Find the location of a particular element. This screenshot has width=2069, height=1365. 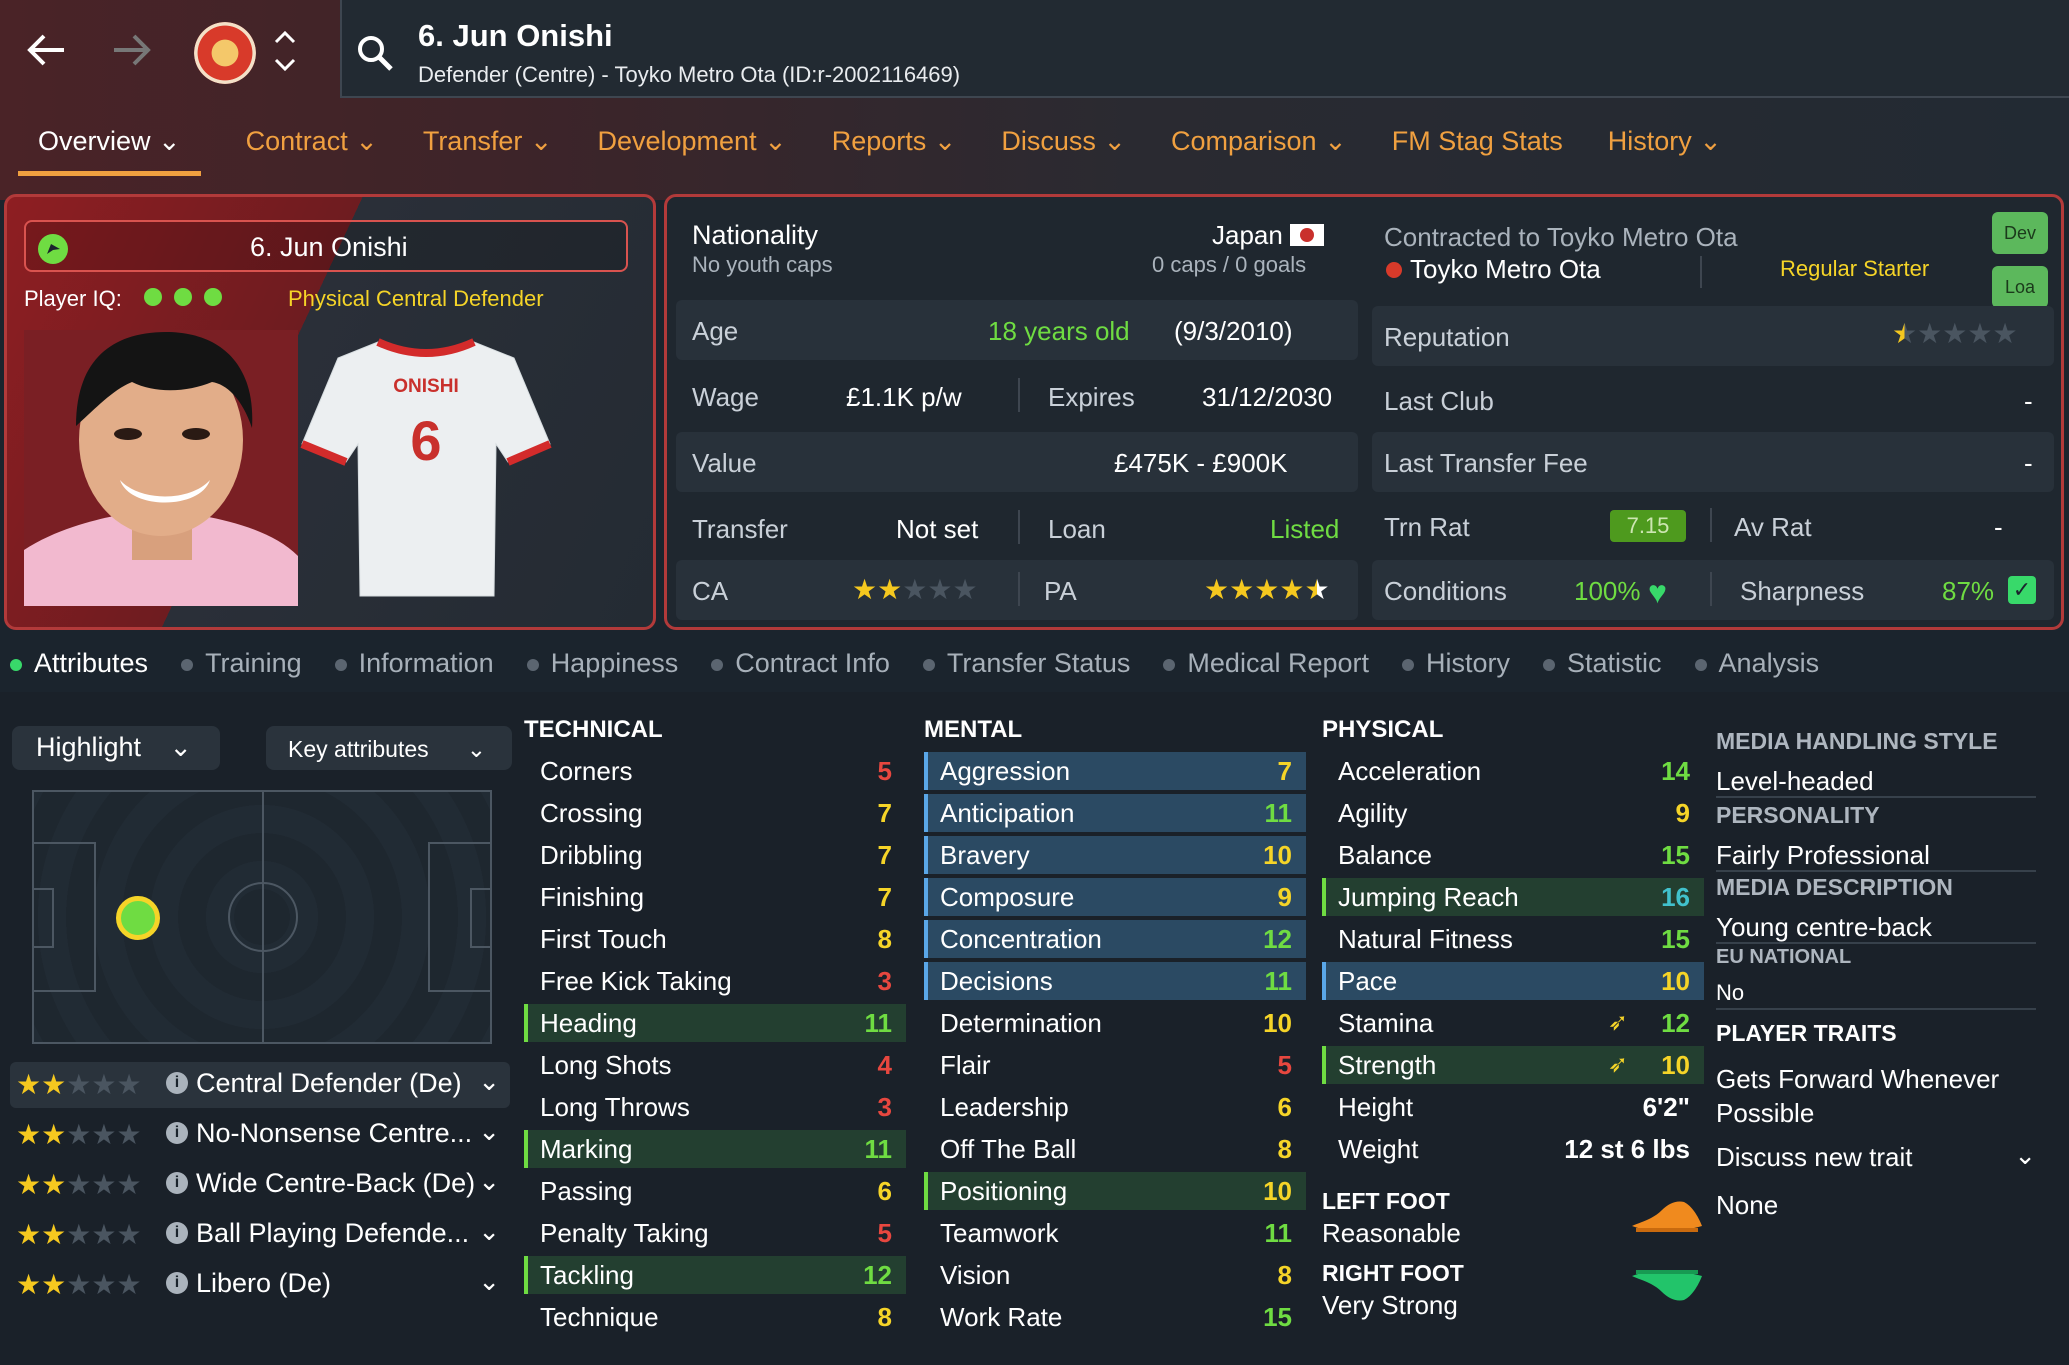

attribute-row: Dribbling 7 is located at coordinates (715, 855).